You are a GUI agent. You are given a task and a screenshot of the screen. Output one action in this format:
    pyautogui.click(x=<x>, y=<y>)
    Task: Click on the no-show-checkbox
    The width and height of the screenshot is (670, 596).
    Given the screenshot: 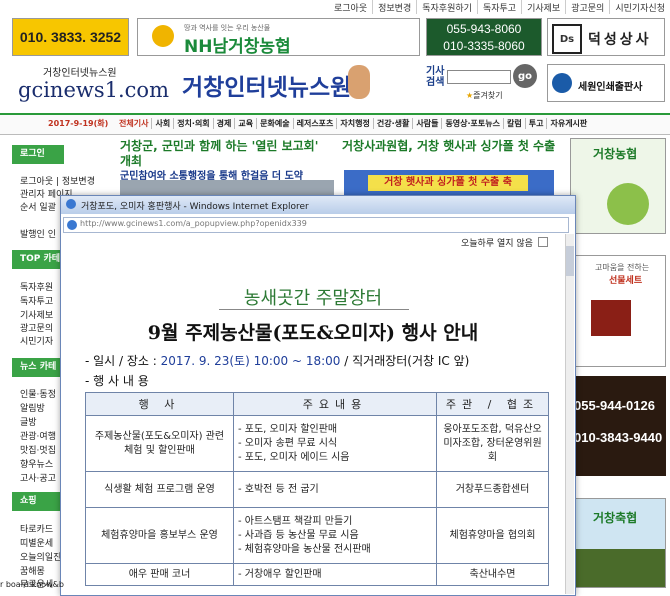 What is the action you would take?
    pyautogui.click(x=543, y=242)
    